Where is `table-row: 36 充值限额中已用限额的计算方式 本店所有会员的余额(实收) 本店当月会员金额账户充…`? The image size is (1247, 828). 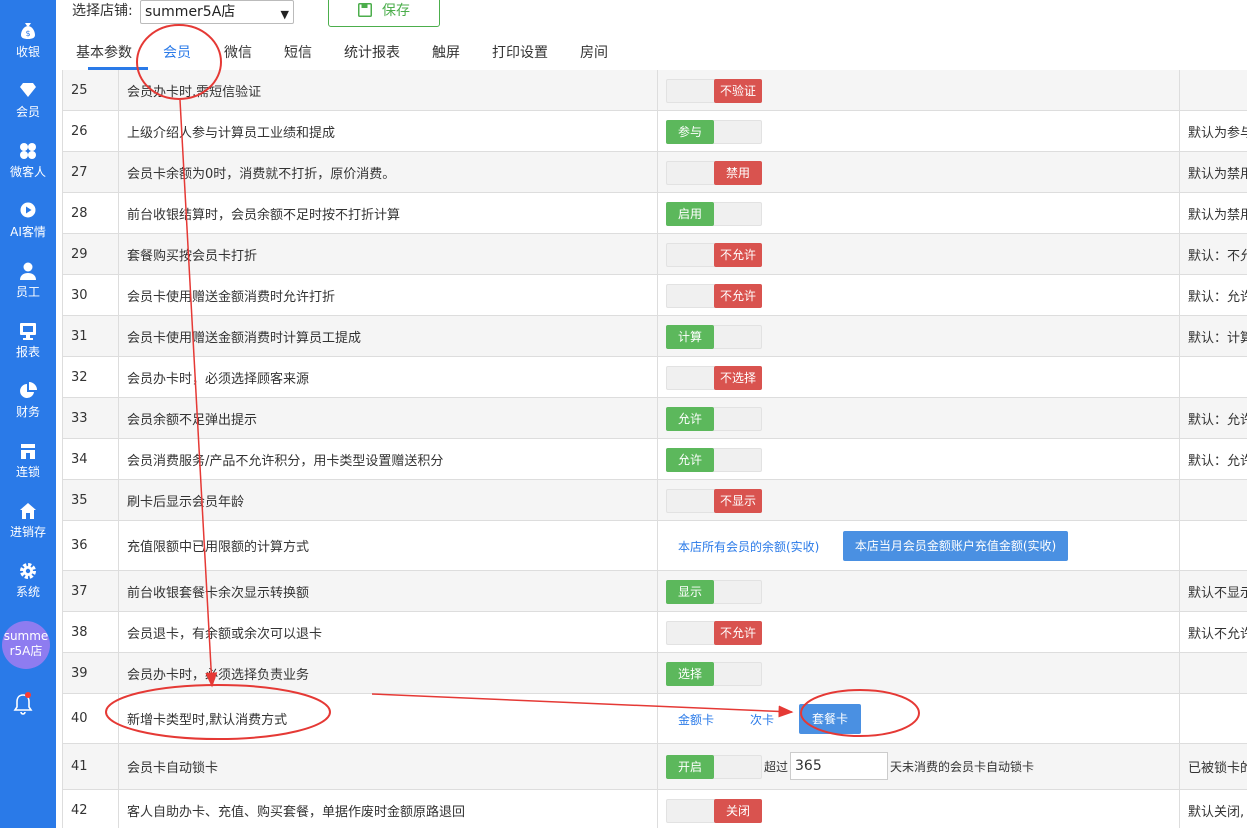
table-row: 36 充值限额中已用限额的计算方式 本店所有会员的余额(实收) 本店当月会员金额账户充… is located at coordinates (655, 546).